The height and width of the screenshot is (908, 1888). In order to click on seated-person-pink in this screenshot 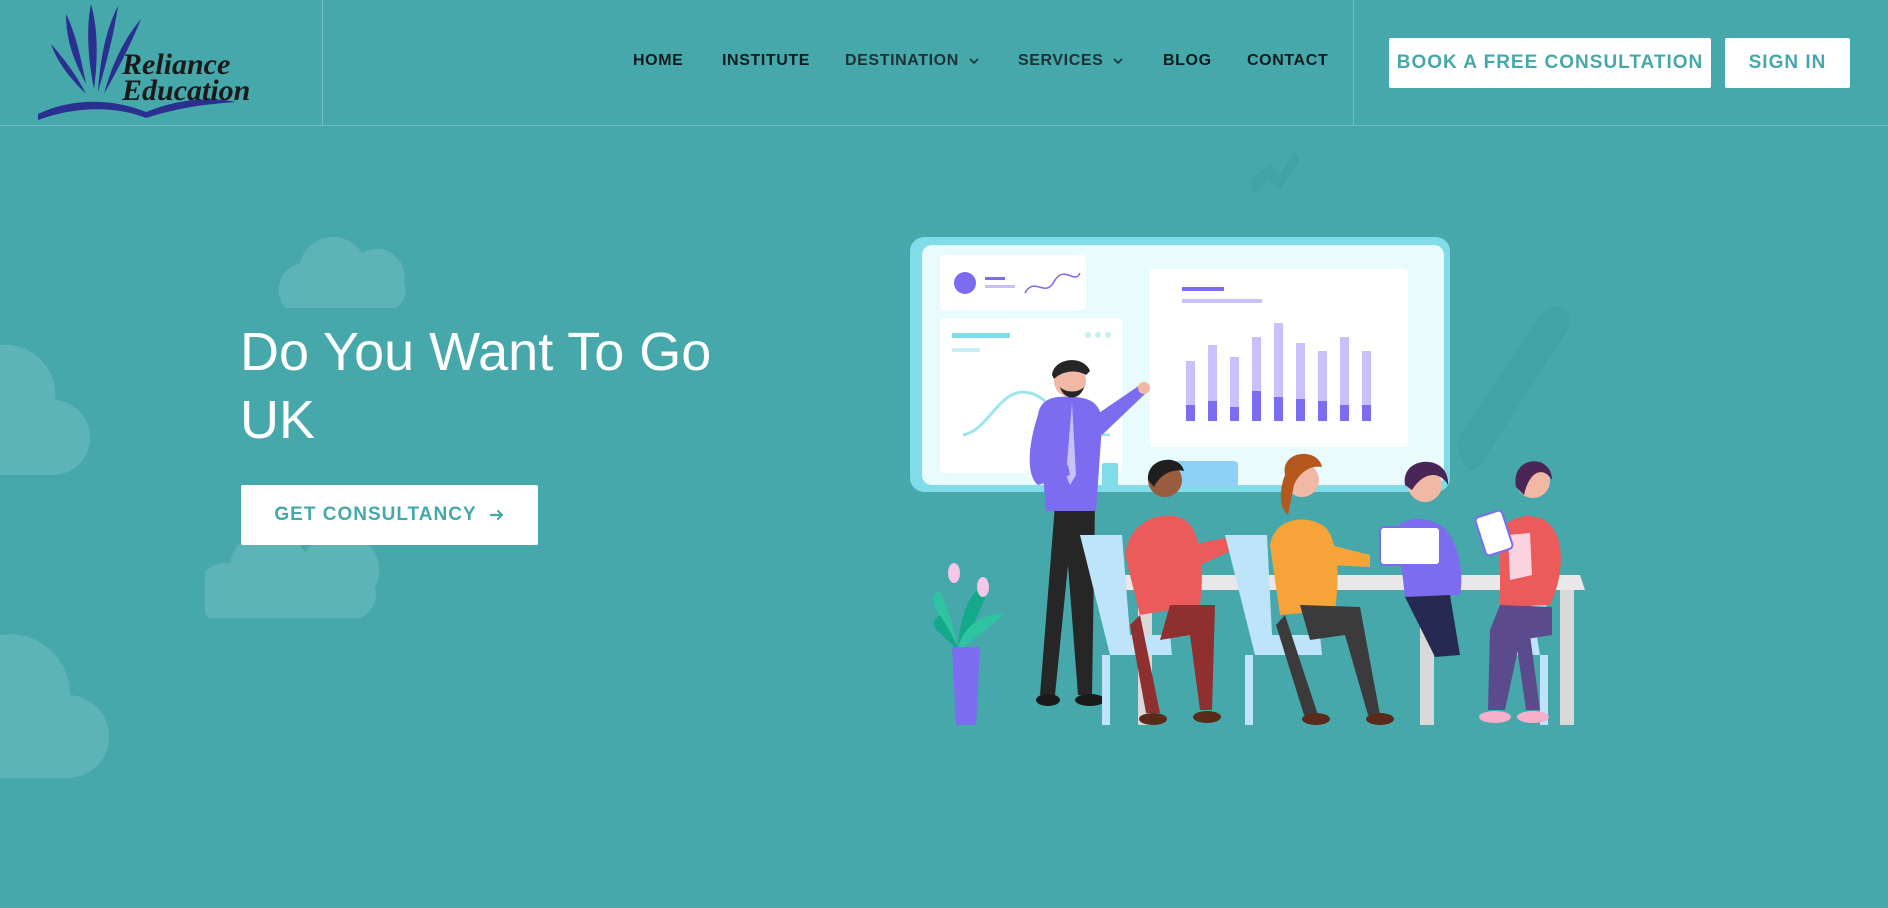, I will do `click(1517, 593)`.